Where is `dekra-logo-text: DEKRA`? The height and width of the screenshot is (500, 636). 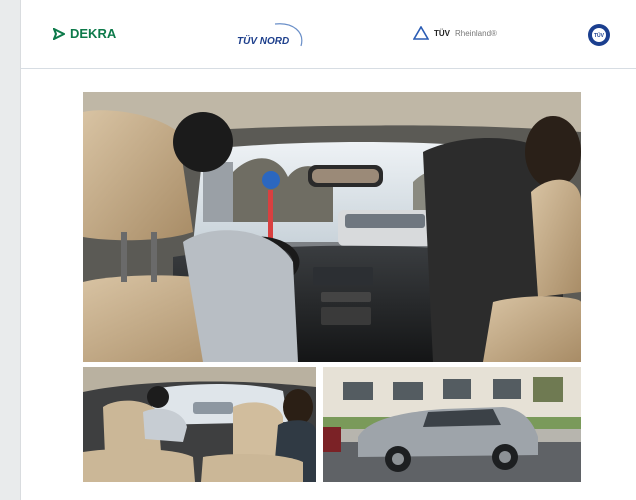
dekra-logo-text: DEKRA is located at coordinates (93, 33).